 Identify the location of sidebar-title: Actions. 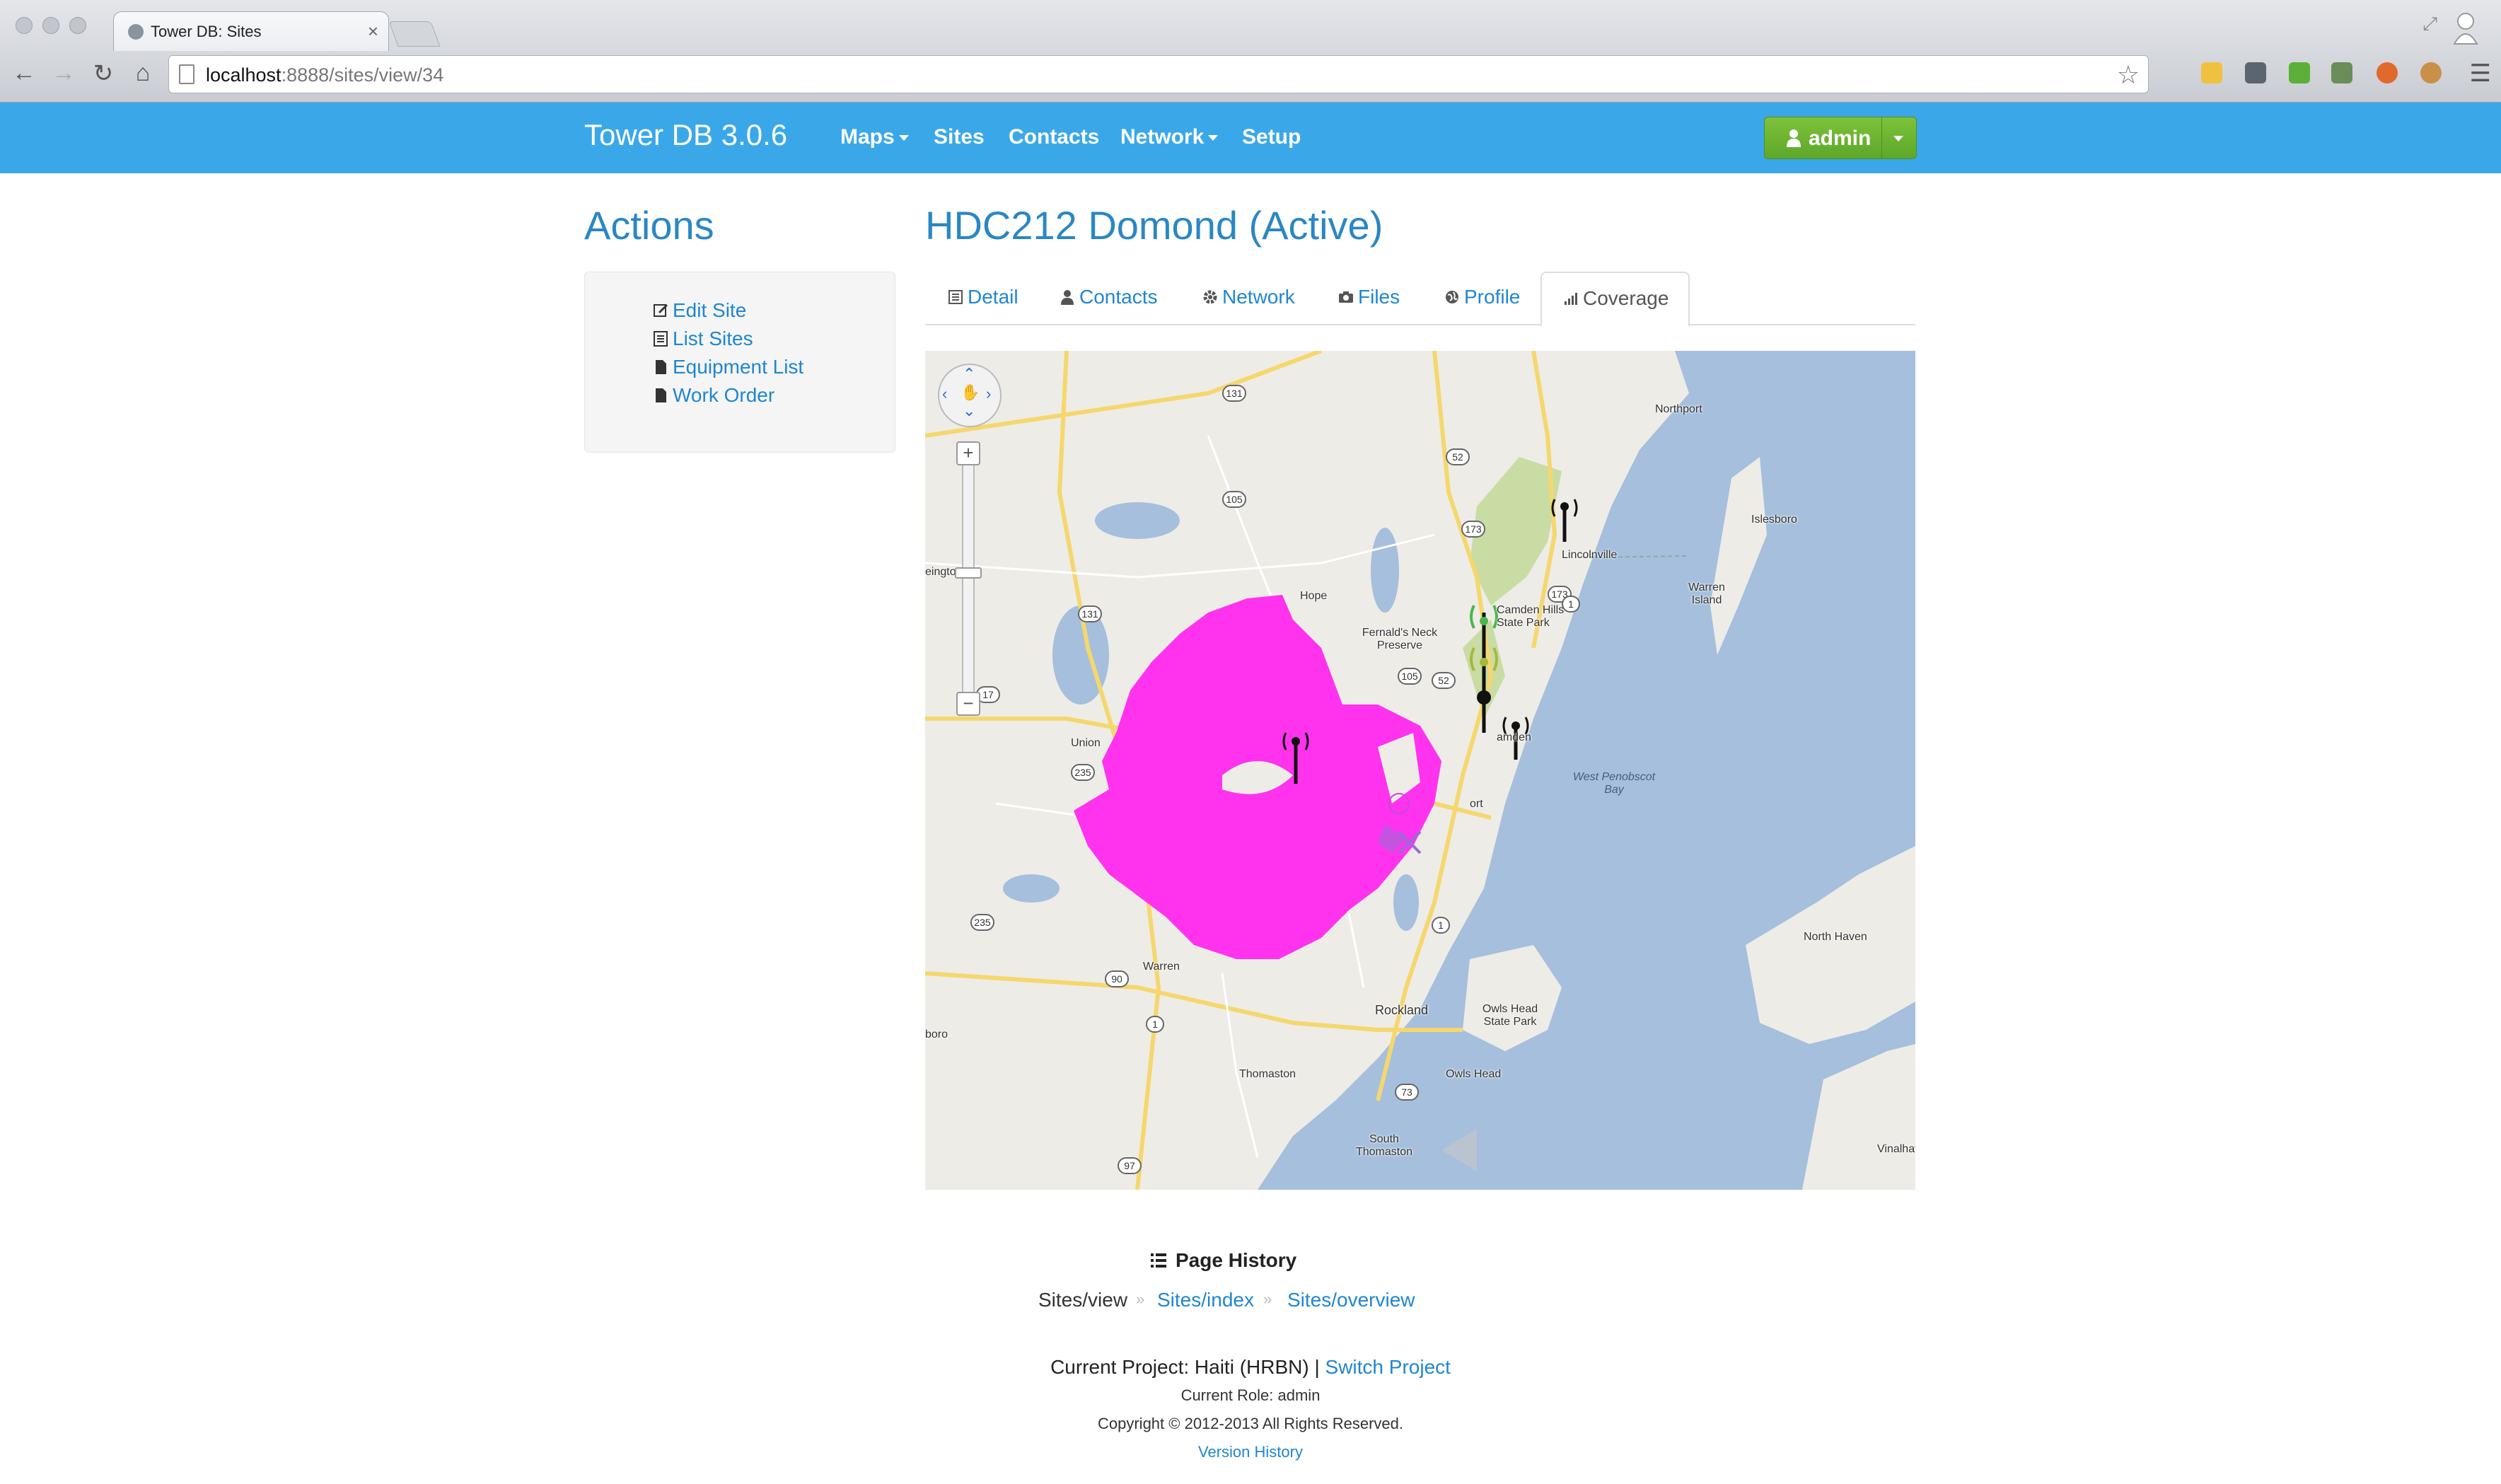
(649, 225).